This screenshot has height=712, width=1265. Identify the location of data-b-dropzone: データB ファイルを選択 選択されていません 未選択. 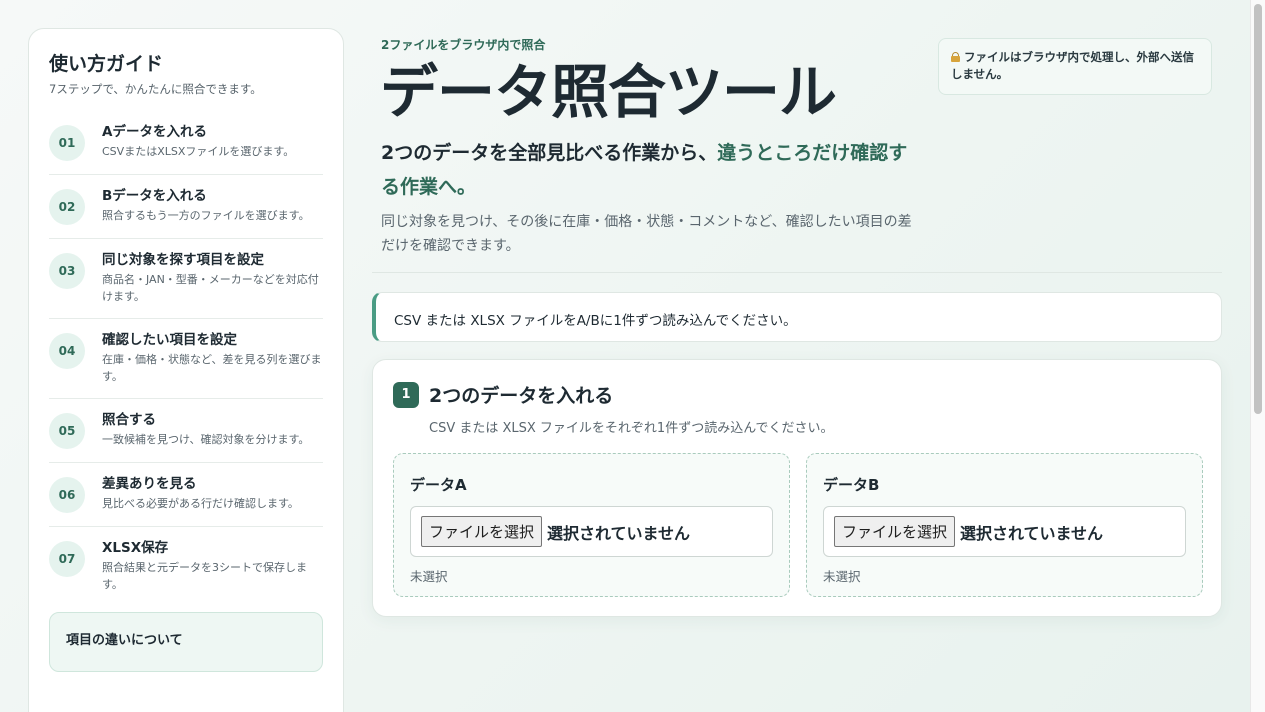
(1004, 525).